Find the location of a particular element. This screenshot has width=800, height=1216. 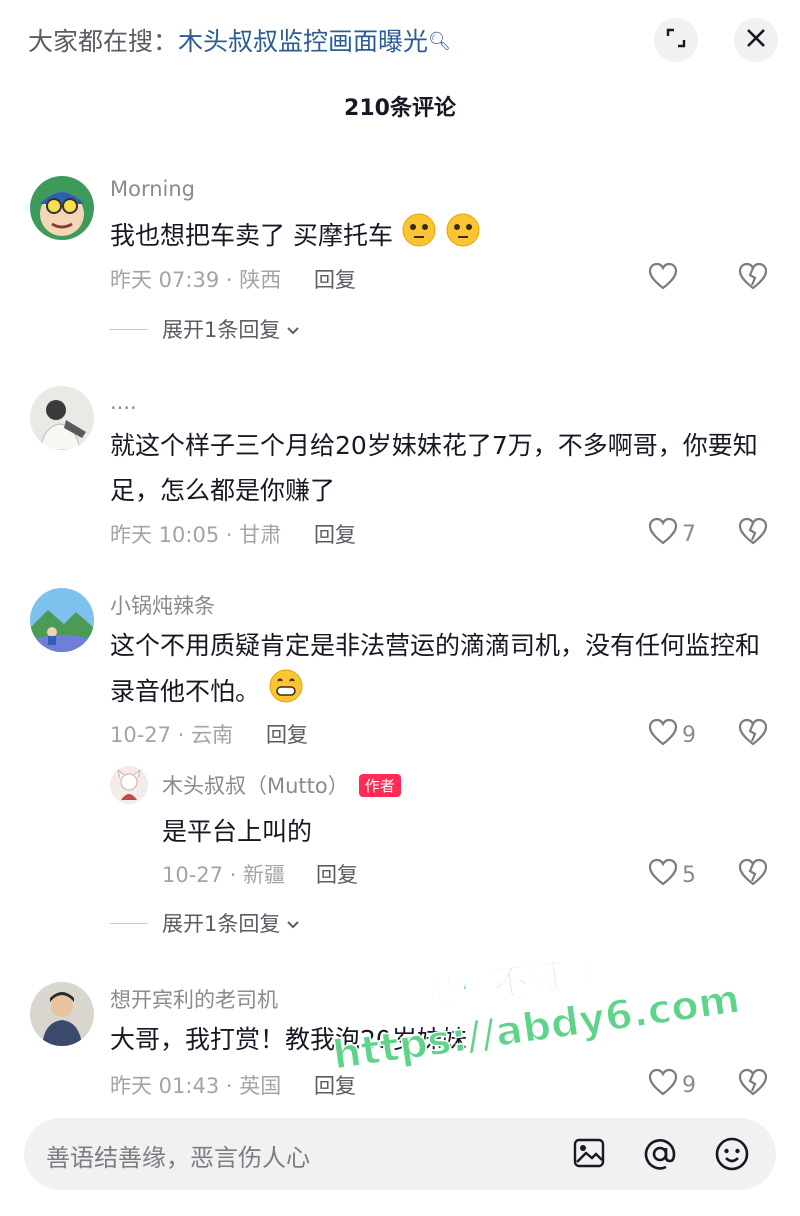

expand-screen-icon is located at coordinates (676, 40).